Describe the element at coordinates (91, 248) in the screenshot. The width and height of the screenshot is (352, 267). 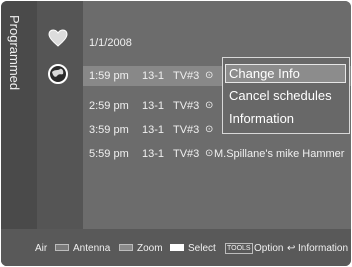
I see `footer-antenna: Antenna` at that location.